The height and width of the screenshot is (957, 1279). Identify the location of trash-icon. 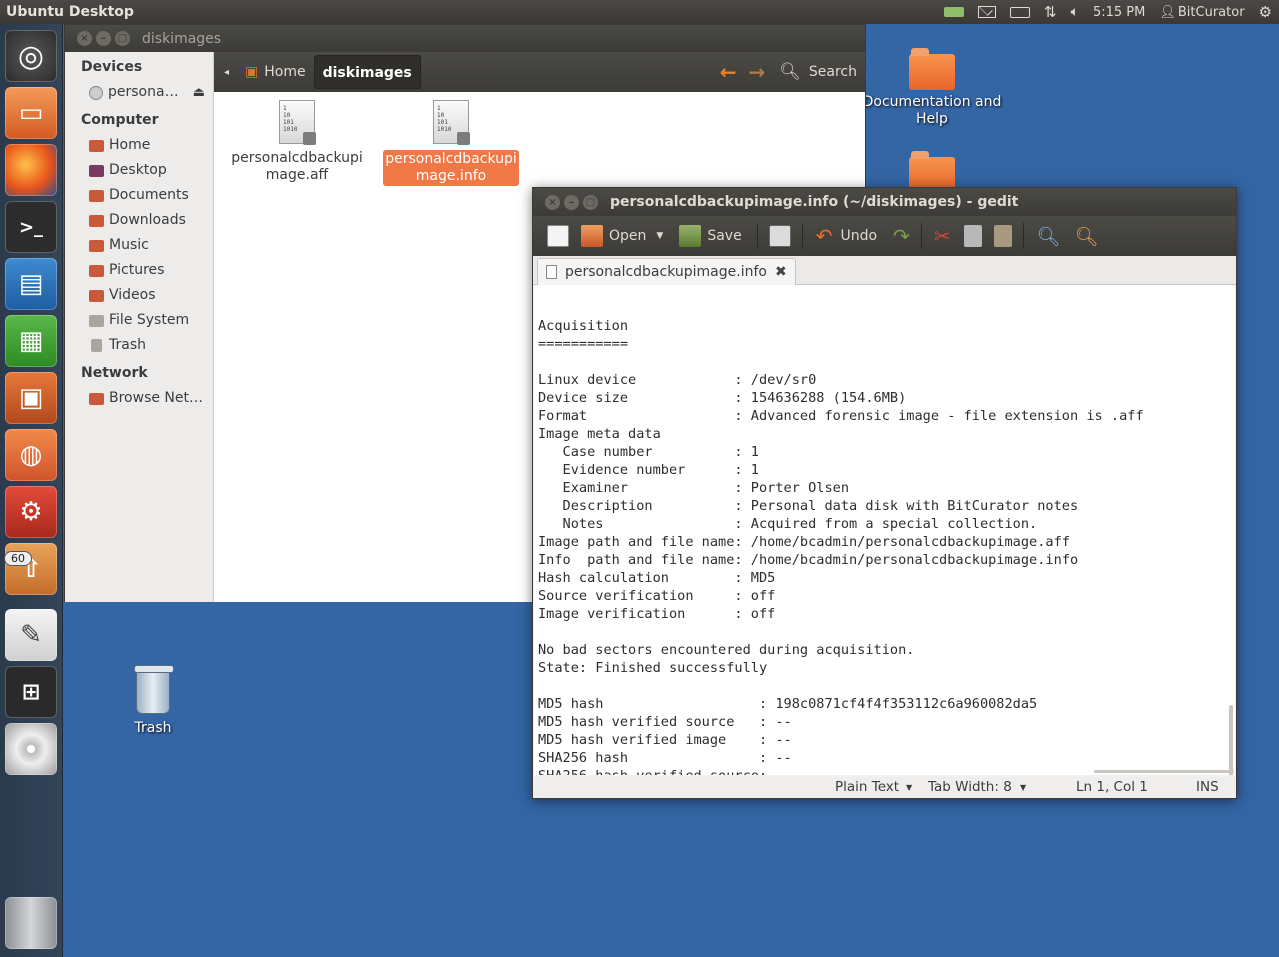
(154, 689).